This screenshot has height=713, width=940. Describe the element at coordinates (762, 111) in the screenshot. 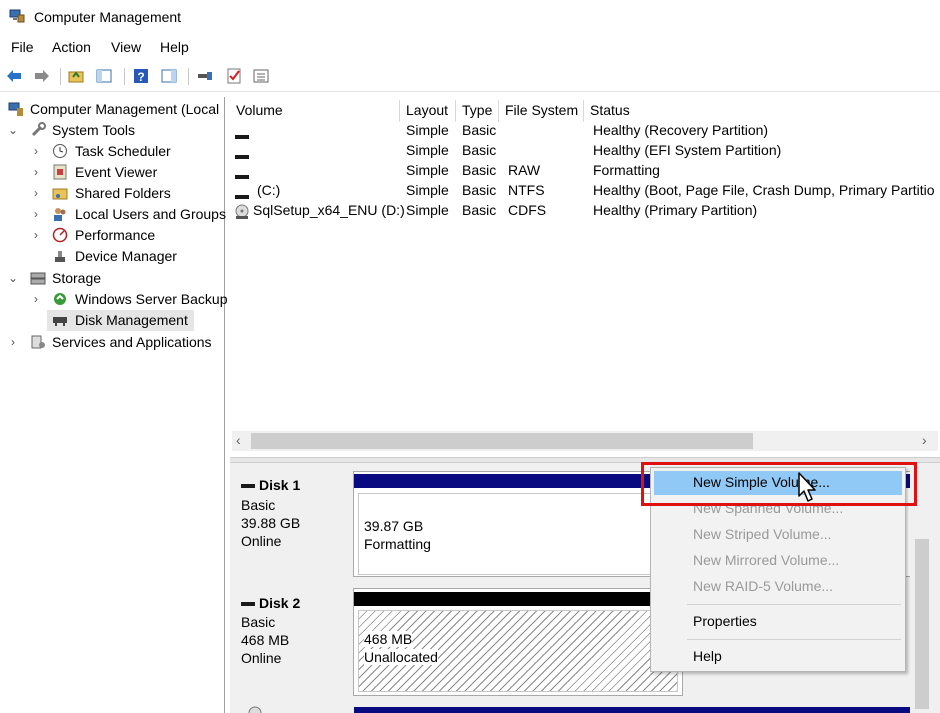

I see `column-header-status: Status` at that location.